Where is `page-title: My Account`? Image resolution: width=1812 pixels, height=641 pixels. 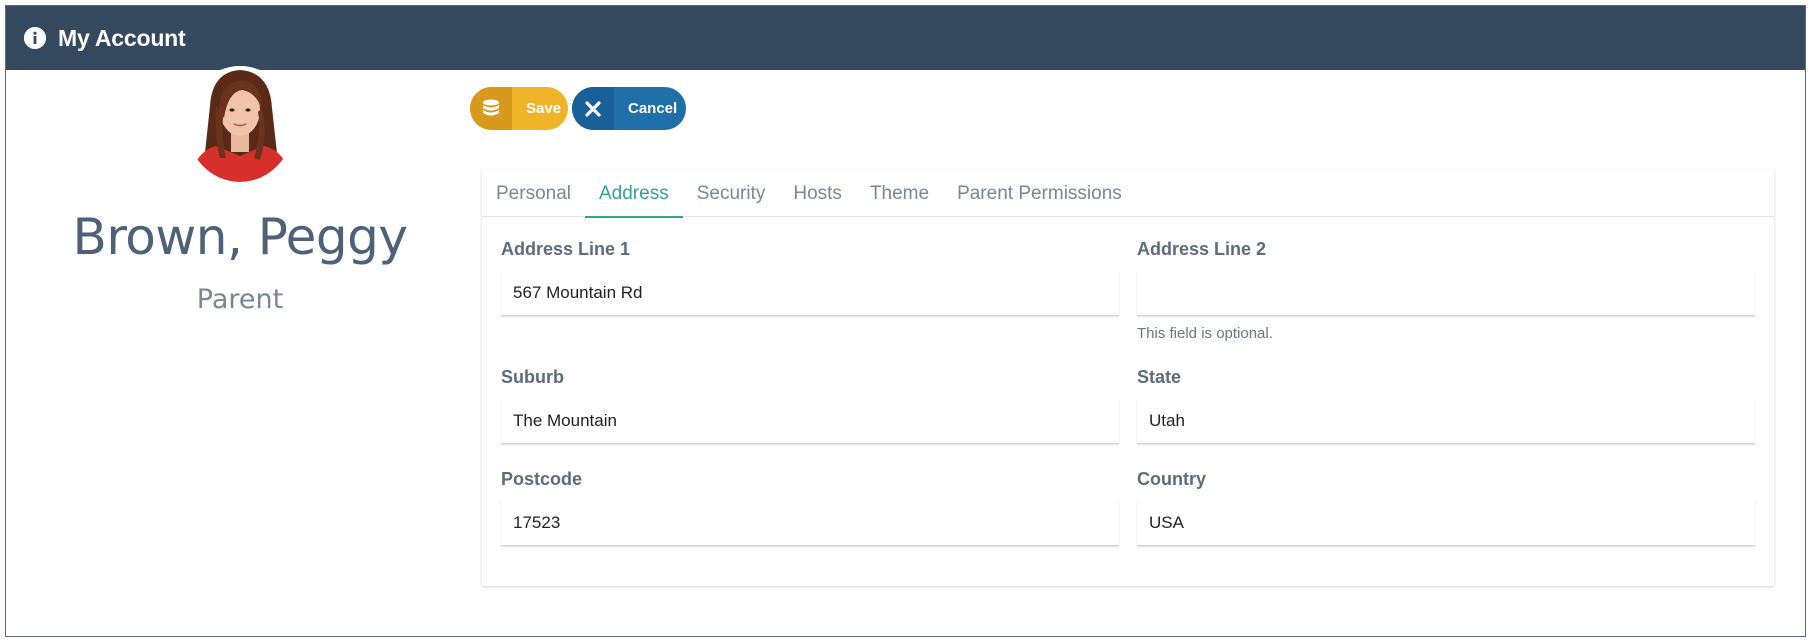
page-title: My Account is located at coordinates (122, 37).